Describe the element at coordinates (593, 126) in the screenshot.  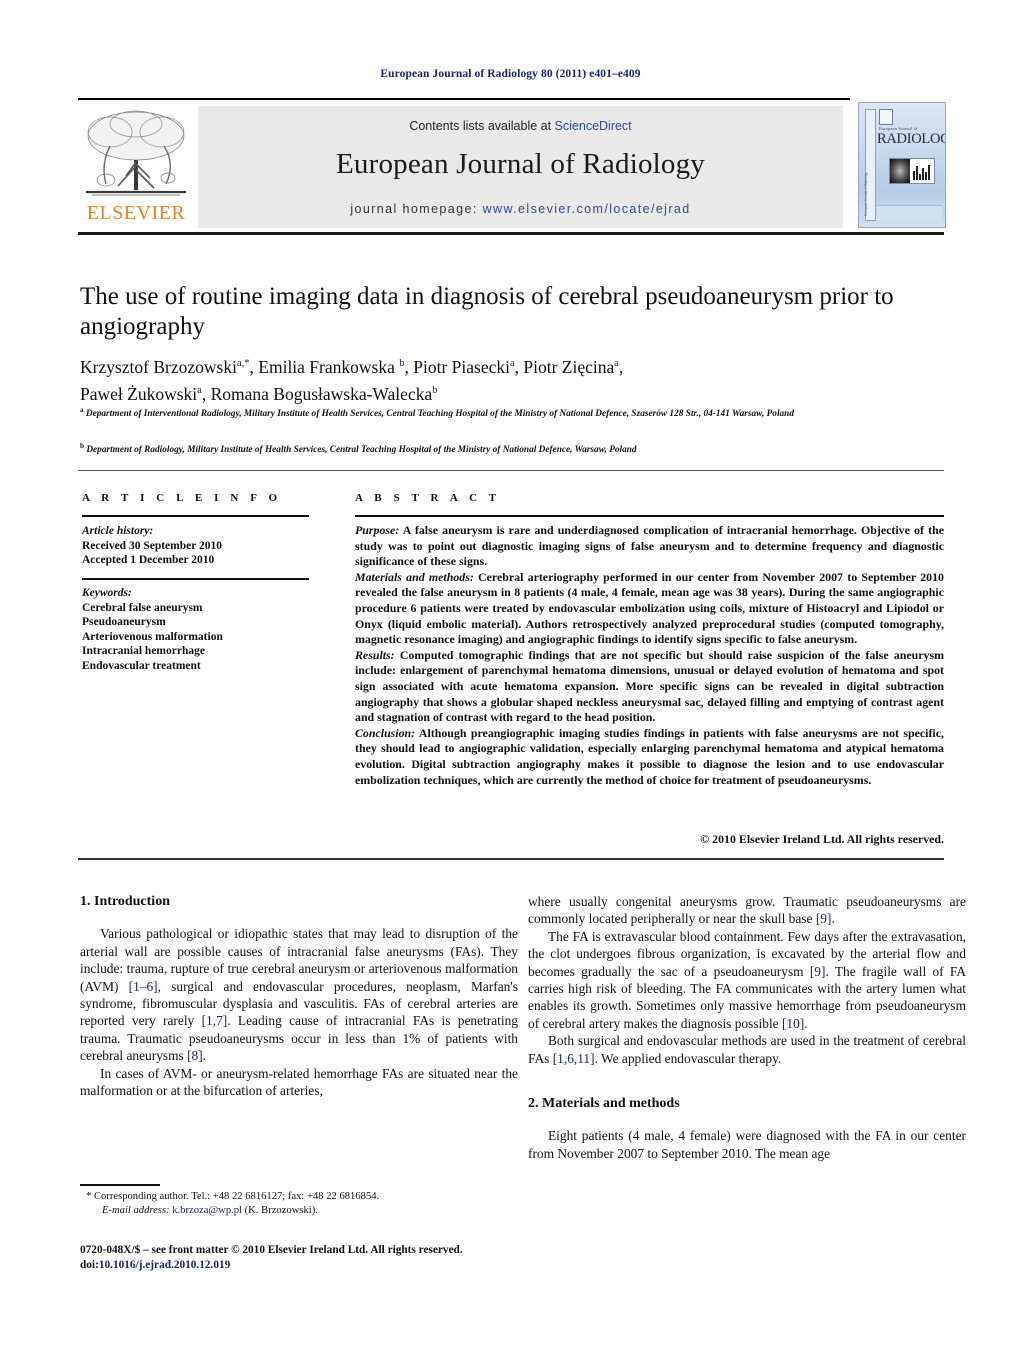
I see `sciencedirect-link: ScienceDirect` at that location.